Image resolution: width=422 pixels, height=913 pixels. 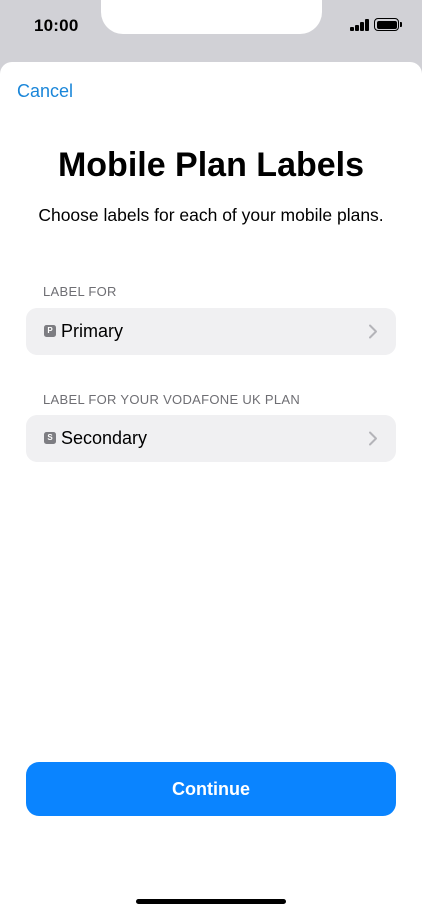 I want to click on home-indicator, so click(x=211, y=901).